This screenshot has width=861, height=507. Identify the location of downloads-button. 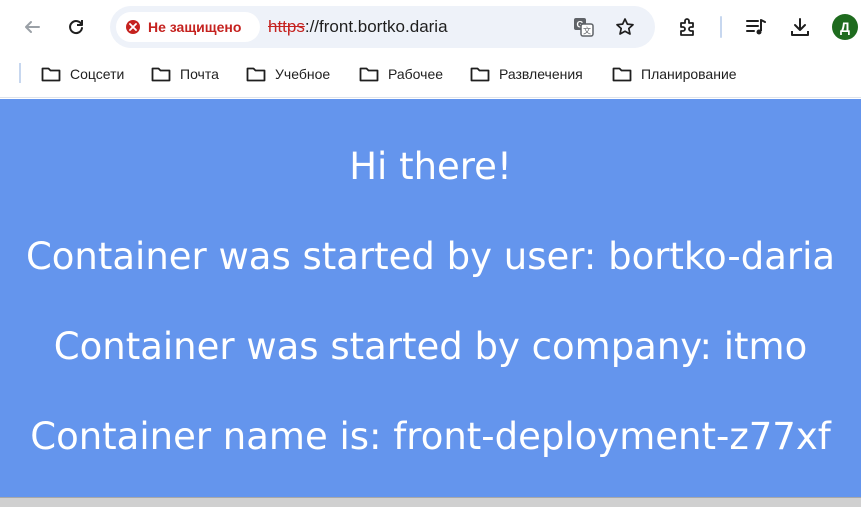
(800, 27).